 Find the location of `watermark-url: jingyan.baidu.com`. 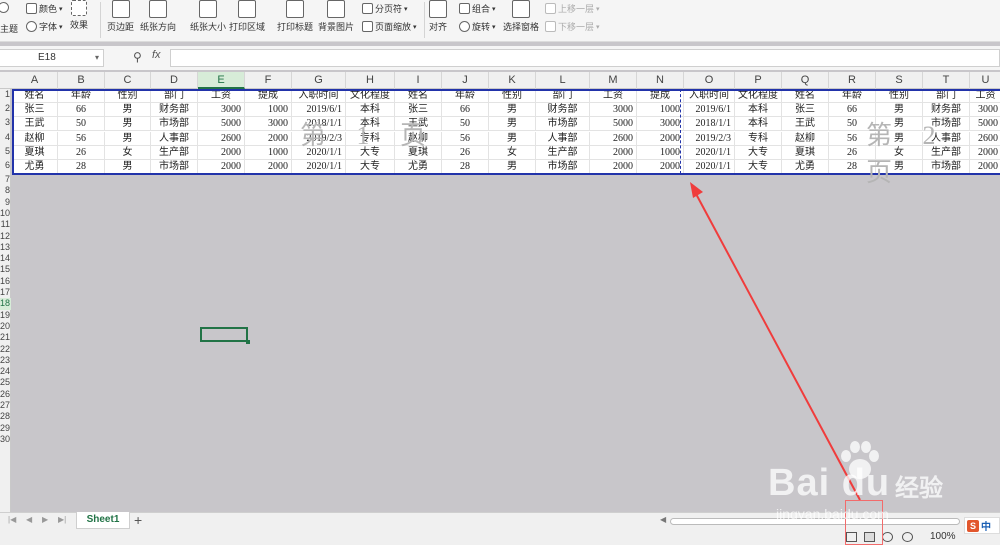

watermark-url: jingyan.baidu.com is located at coordinates (832, 514).